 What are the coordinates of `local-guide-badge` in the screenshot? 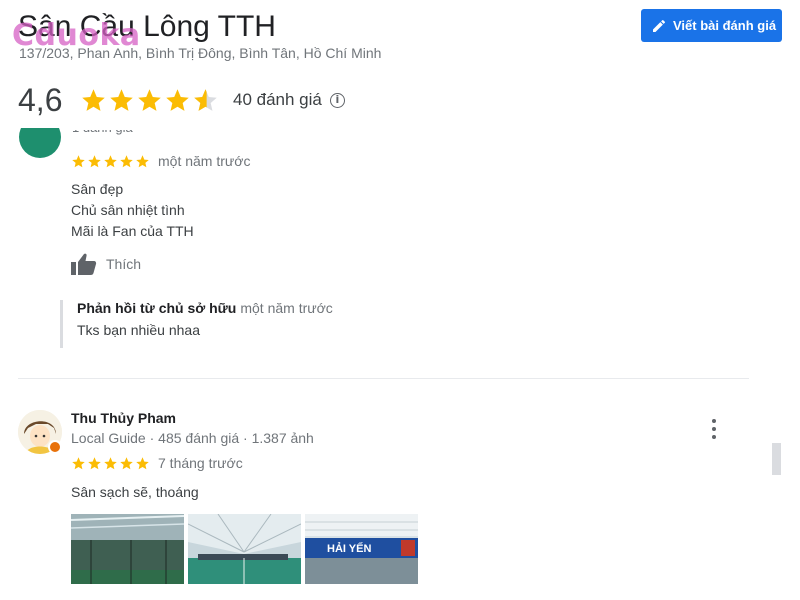 It's located at (55, 447).